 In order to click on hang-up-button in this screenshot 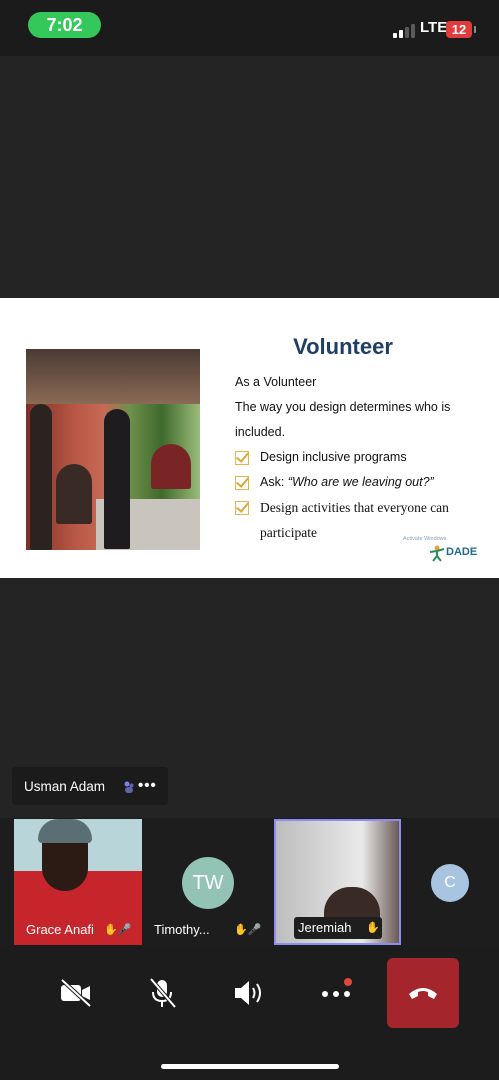, I will do `click(423, 993)`.